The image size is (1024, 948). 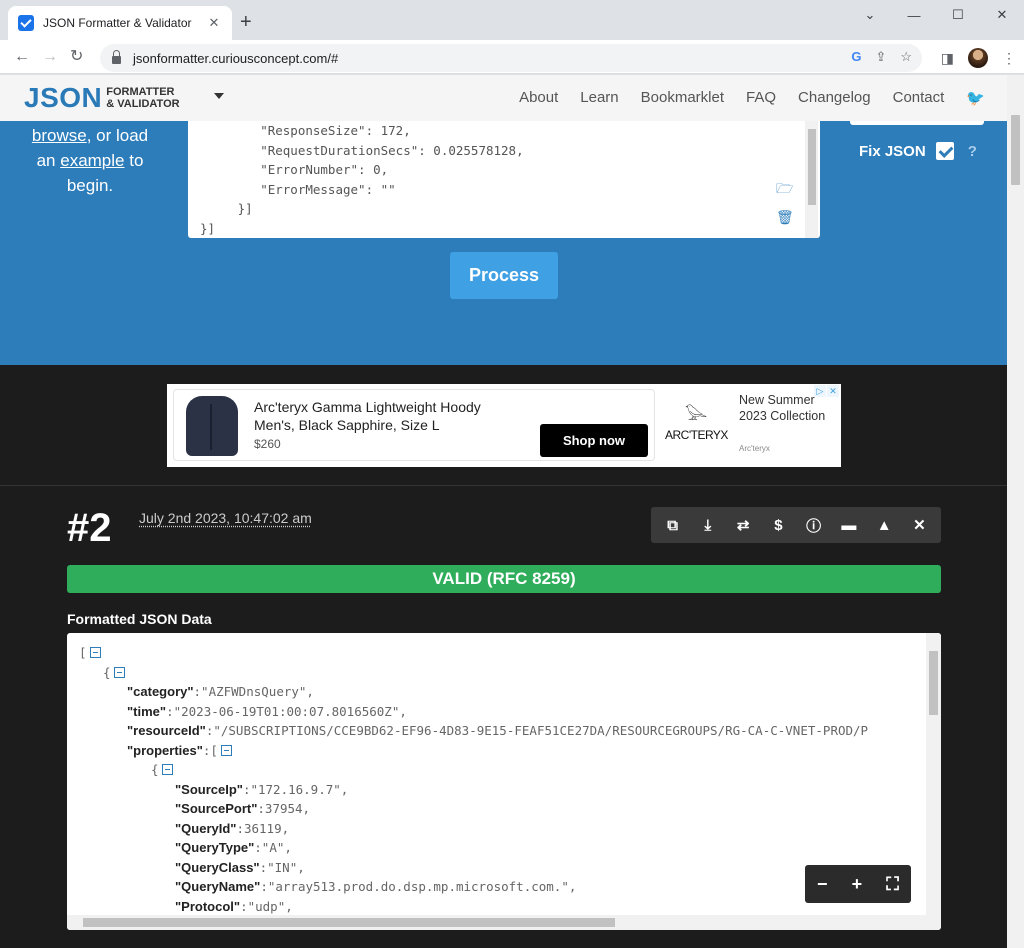 What do you see at coordinates (1002, 15) in the screenshot?
I see `close-window-button: ✕` at bounding box center [1002, 15].